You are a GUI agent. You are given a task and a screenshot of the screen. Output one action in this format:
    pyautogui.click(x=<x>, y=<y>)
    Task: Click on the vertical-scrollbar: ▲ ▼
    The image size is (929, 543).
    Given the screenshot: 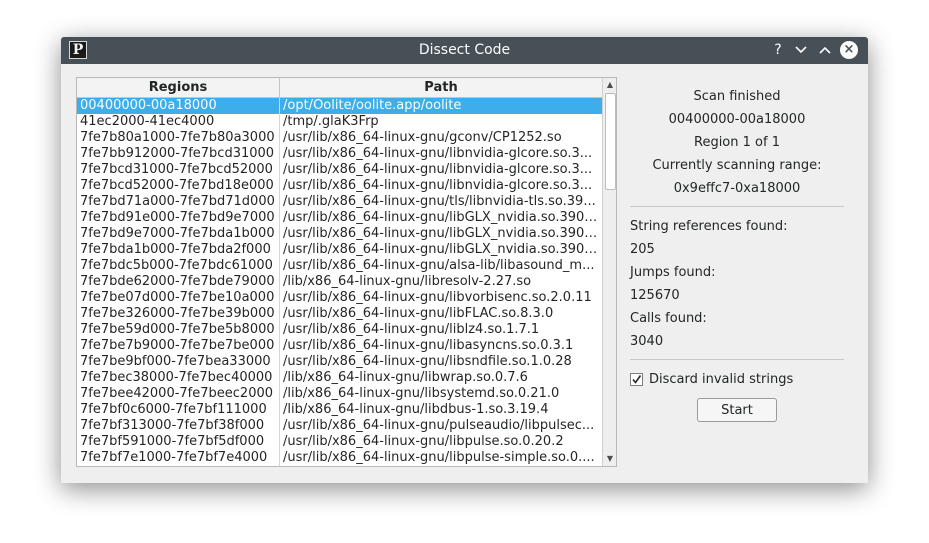 What is the action you would take?
    pyautogui.click(x=609, y=272)
    